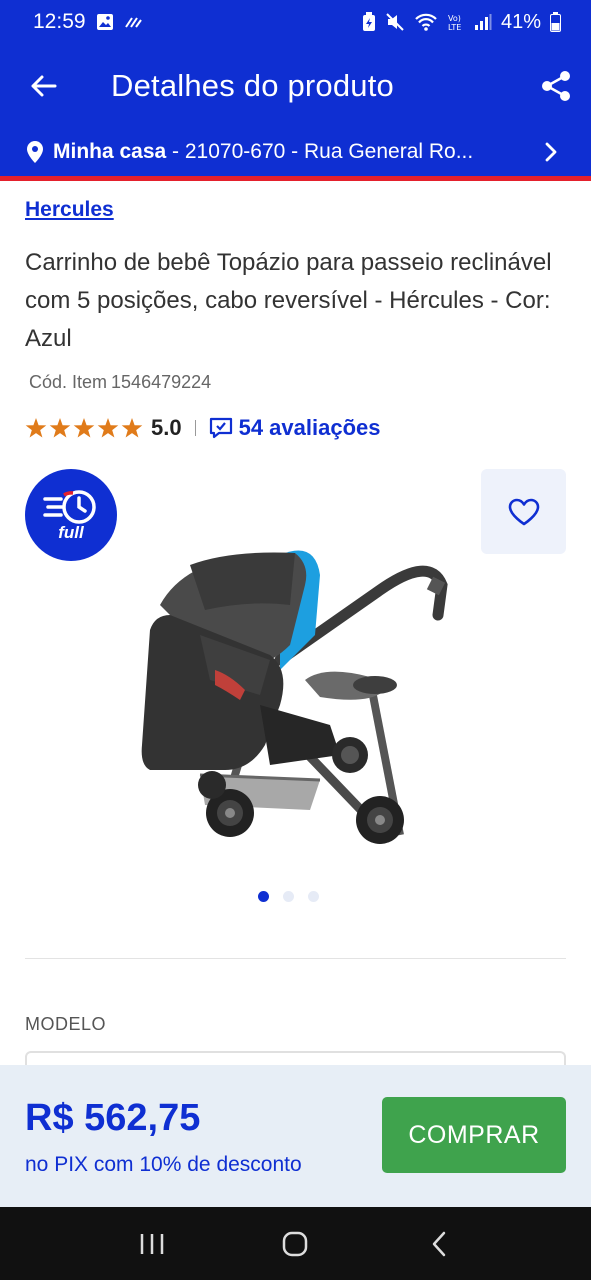 Image resolution: width=591 pixels, height=1280 pixels. What do you see at coordinates (551, 152) in the screenshot?
I see `chevron-right-icon` at bounding box center [551, 152].